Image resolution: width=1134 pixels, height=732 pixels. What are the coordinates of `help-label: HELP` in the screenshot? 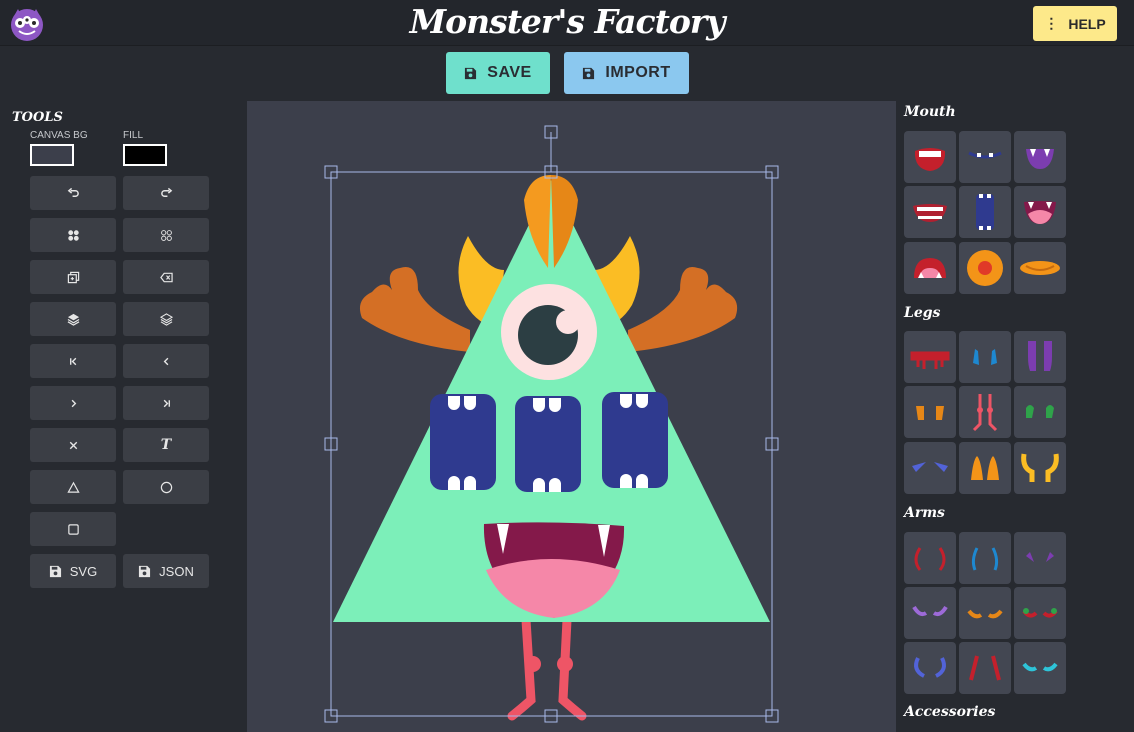 It's located at (1087, 23).